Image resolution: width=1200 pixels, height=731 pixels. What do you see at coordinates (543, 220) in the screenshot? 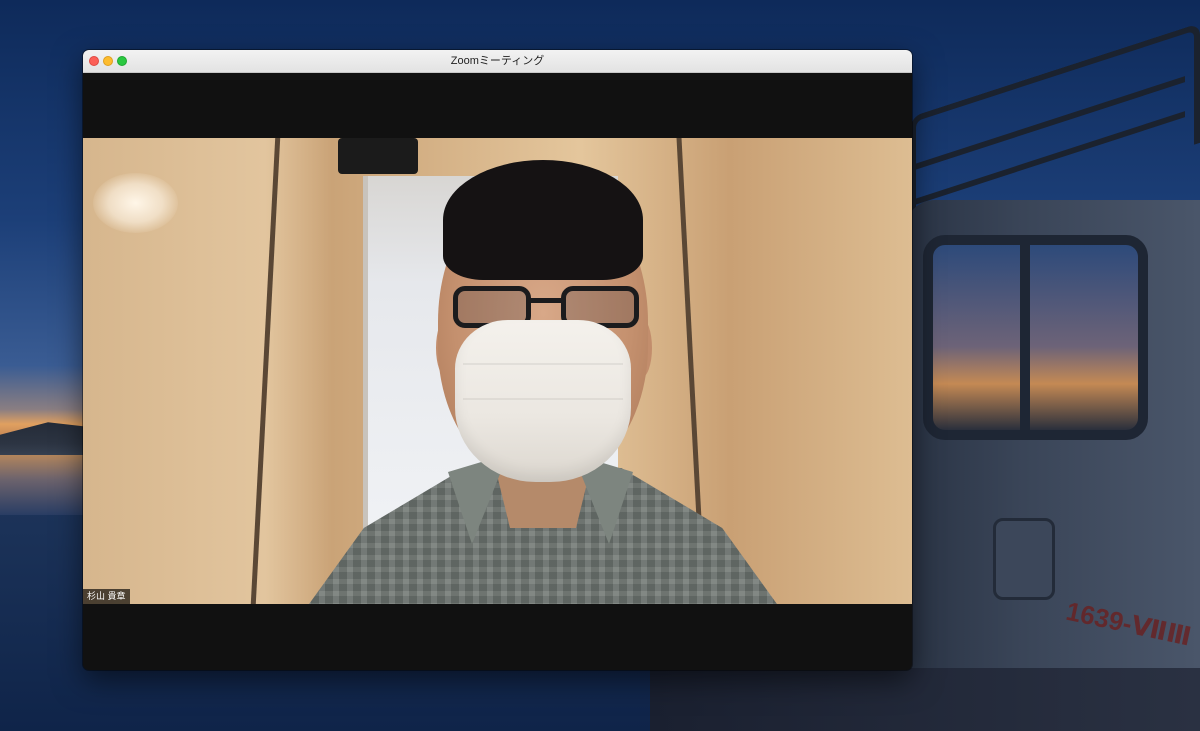
I see `person-hair` at bounding box center [543, 220].